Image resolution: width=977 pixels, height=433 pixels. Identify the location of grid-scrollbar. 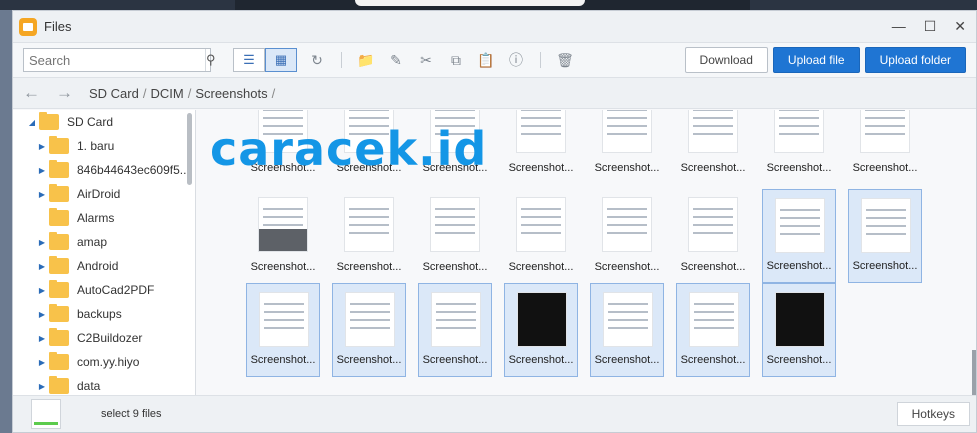
(974, 372).